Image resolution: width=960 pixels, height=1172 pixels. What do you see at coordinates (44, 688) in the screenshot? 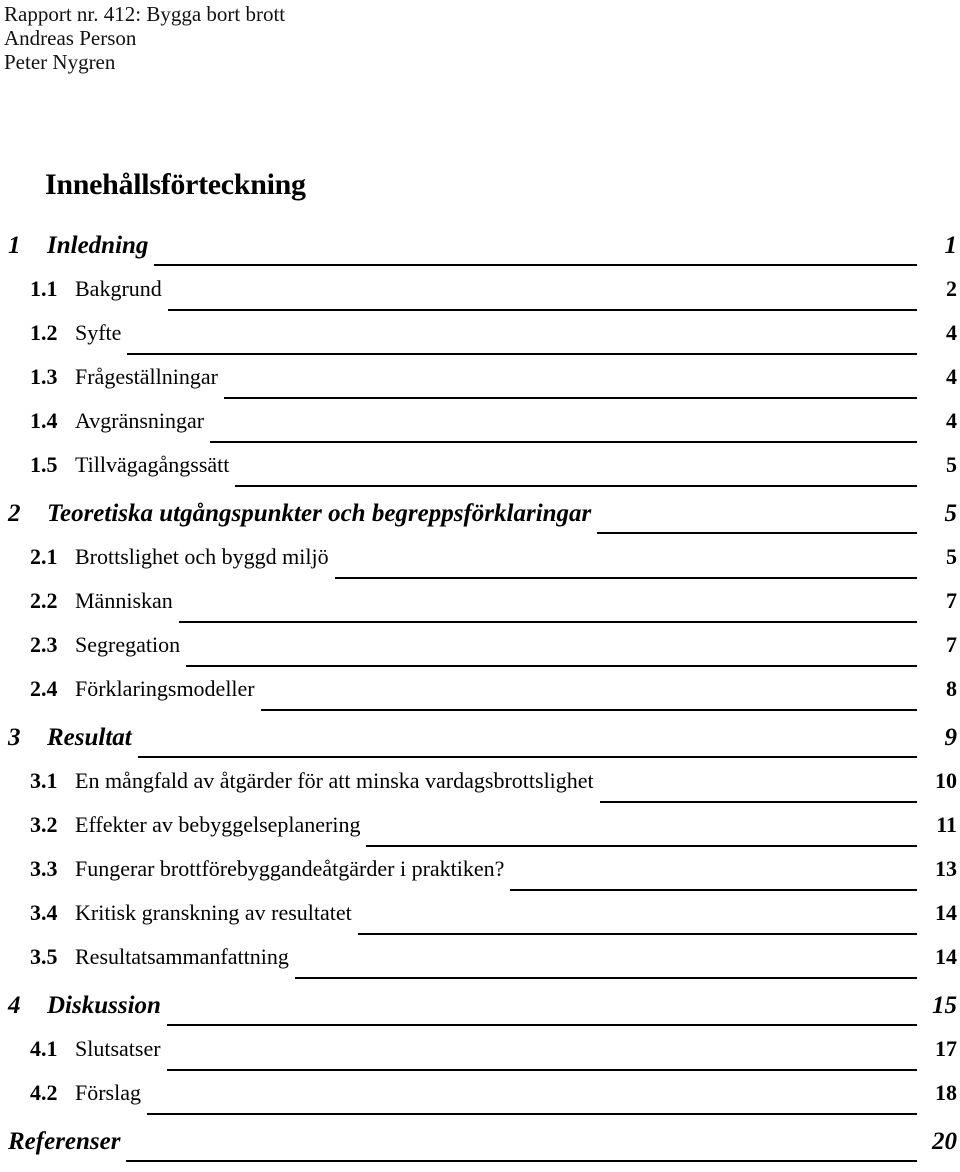
I see `toc-entry-number: 2.4` at bounding box center [44, 688].